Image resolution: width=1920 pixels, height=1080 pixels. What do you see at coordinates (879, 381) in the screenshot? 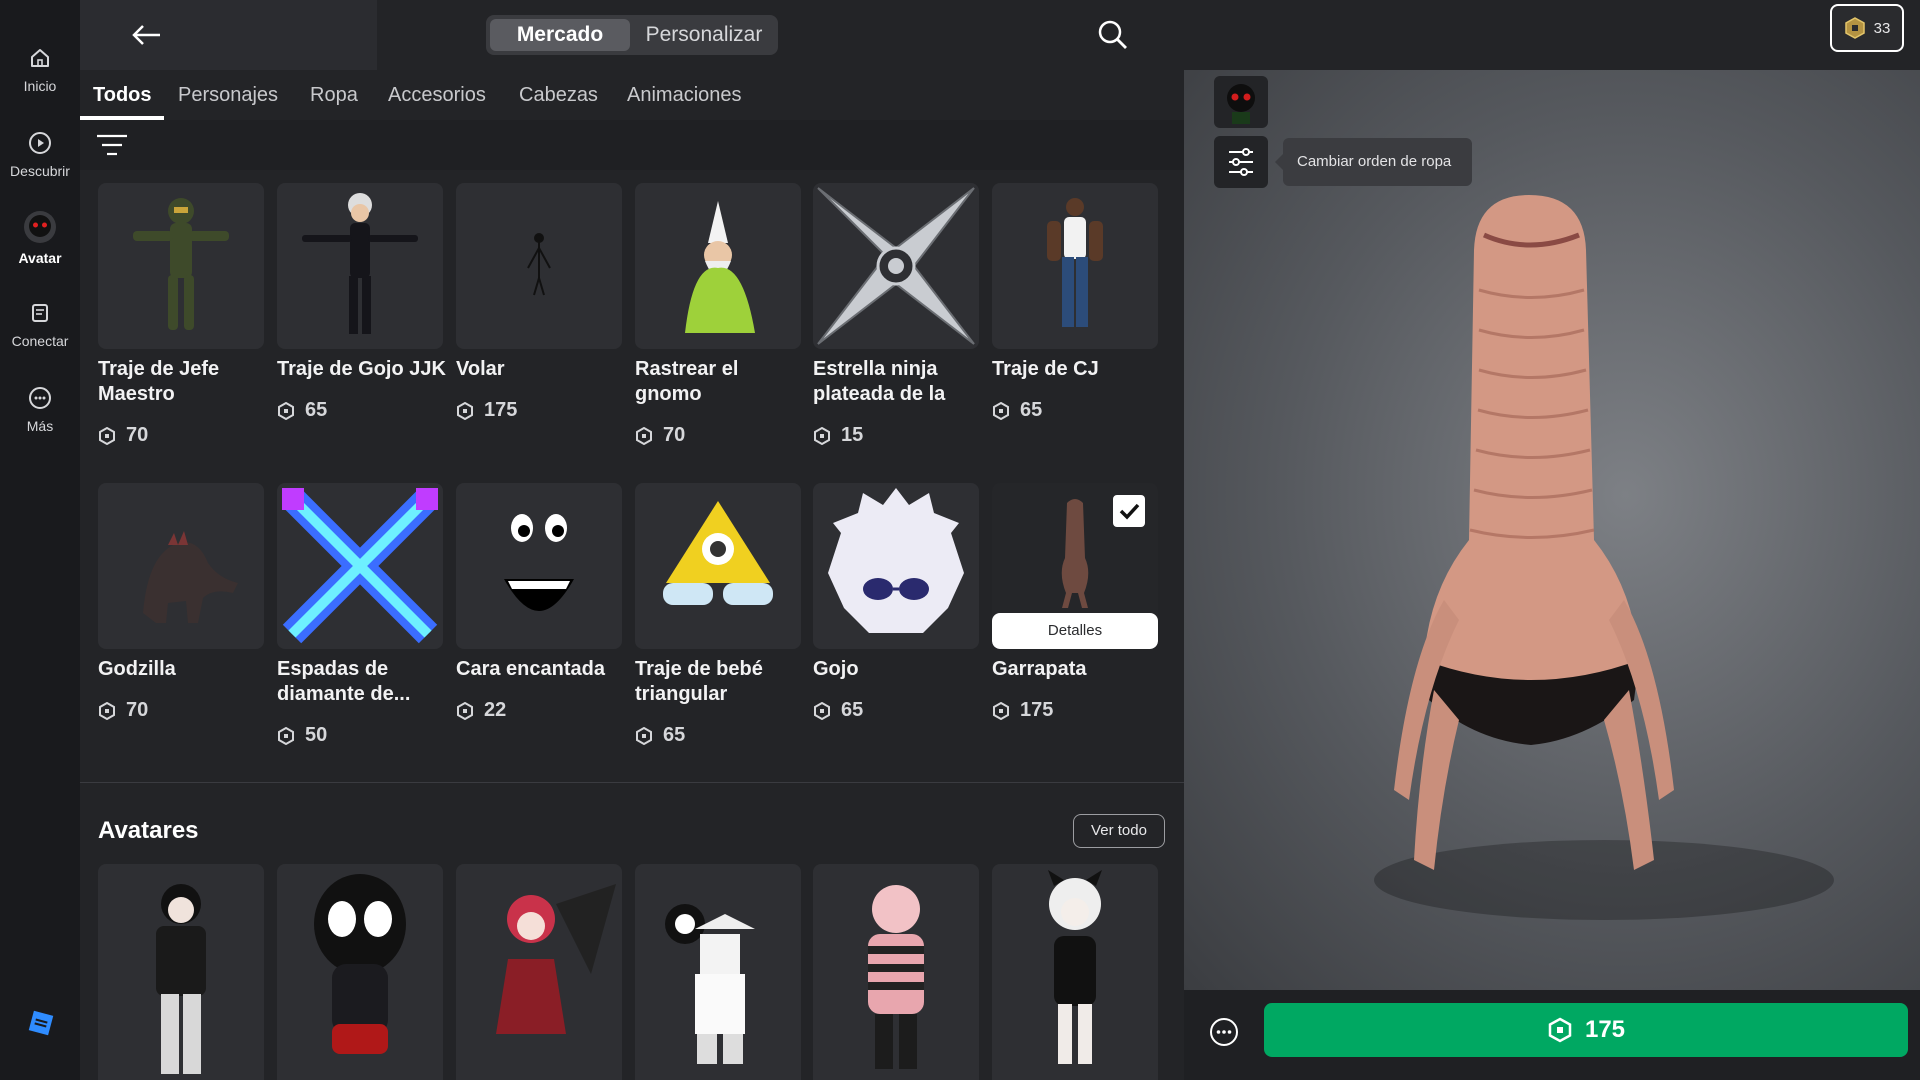
I see `item-name: Estrella ninja plateada de la` at bounding box center [879, 381].